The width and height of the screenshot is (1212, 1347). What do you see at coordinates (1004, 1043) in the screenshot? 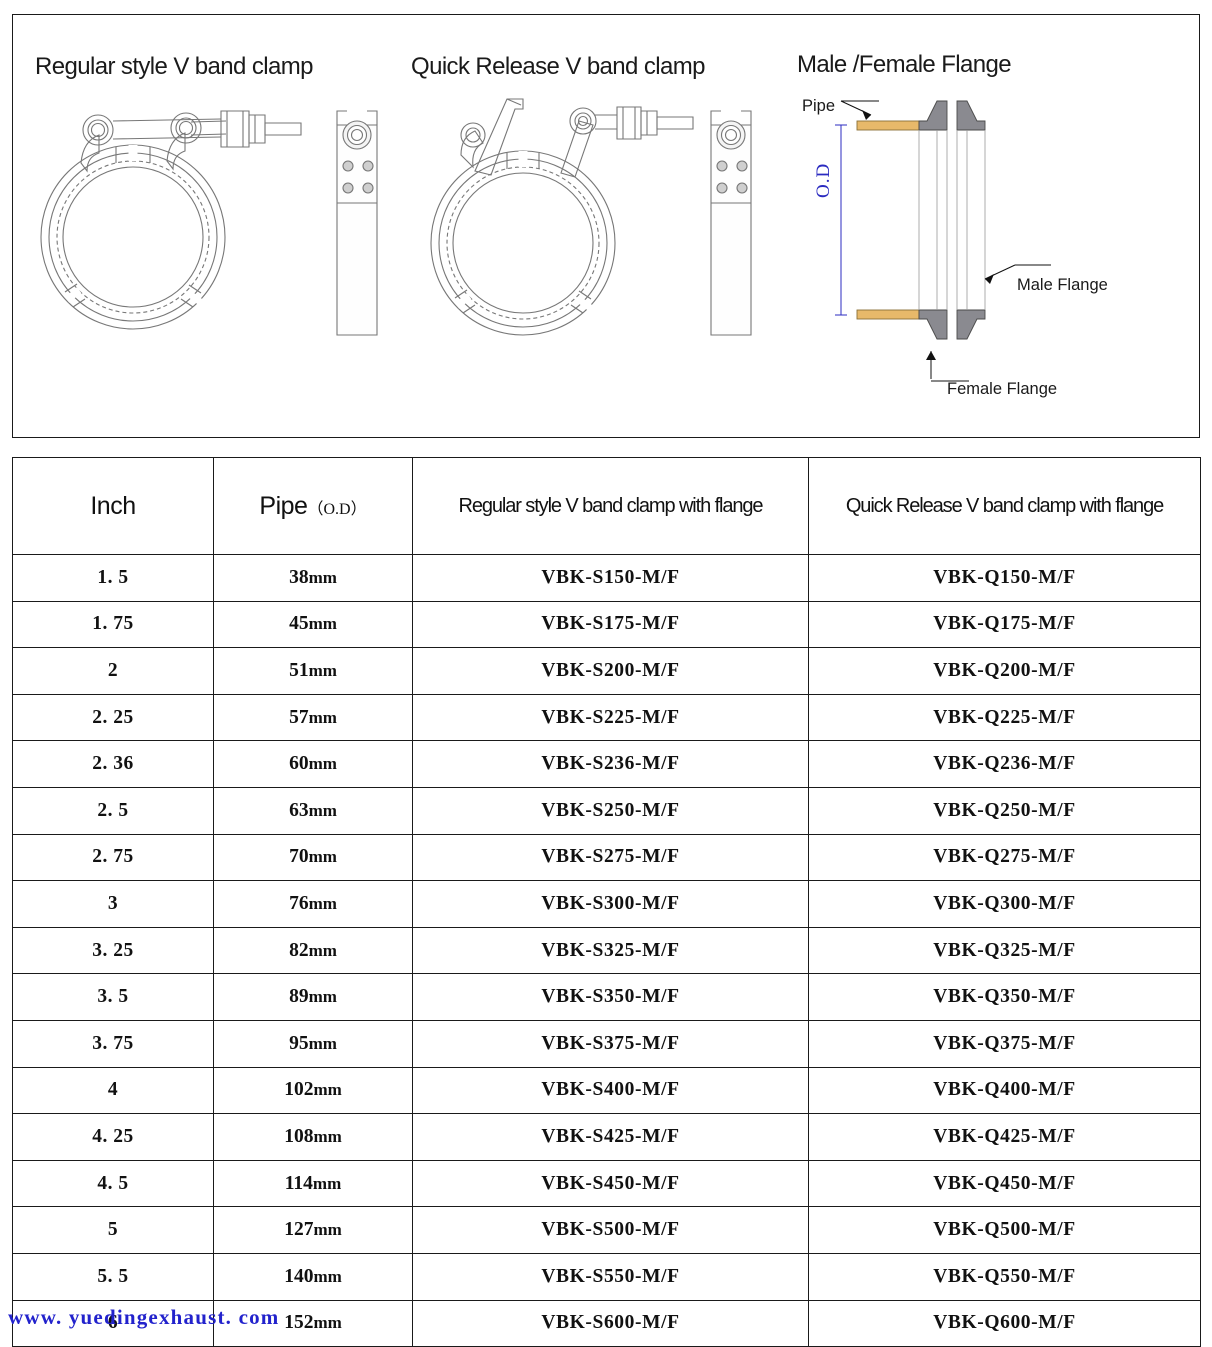
I see `cell-quick-part-number: VBK-Q375-M/F` at bounding box center [1004, 1043].